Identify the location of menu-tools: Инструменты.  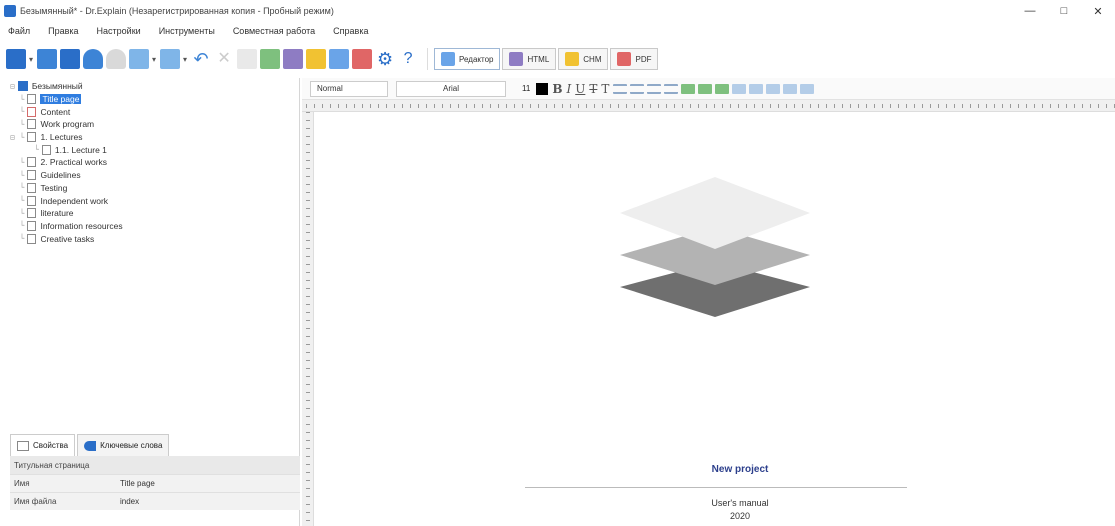
(187, 31).